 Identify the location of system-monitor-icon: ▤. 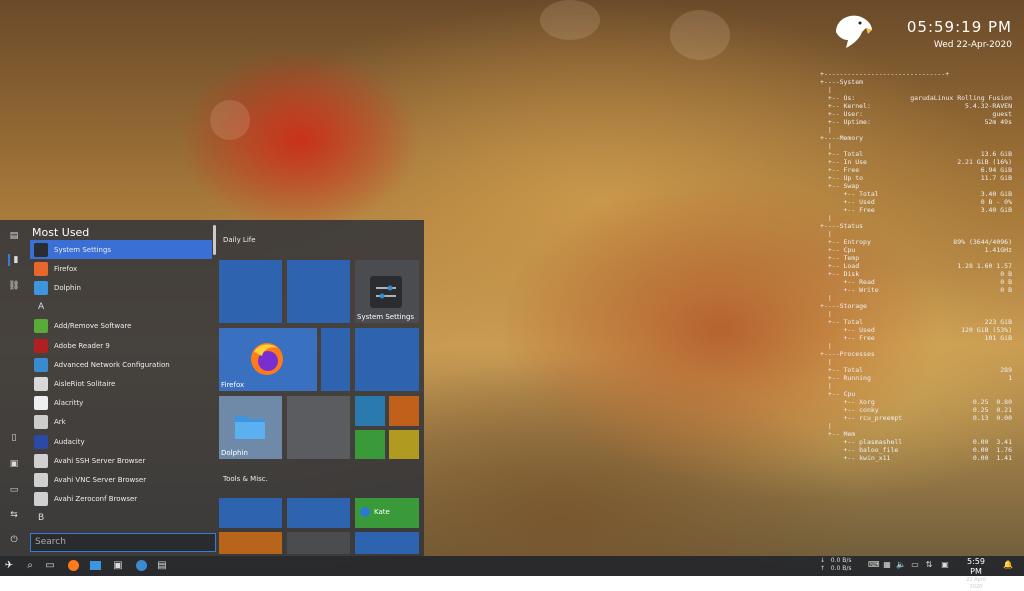
(162, 566).